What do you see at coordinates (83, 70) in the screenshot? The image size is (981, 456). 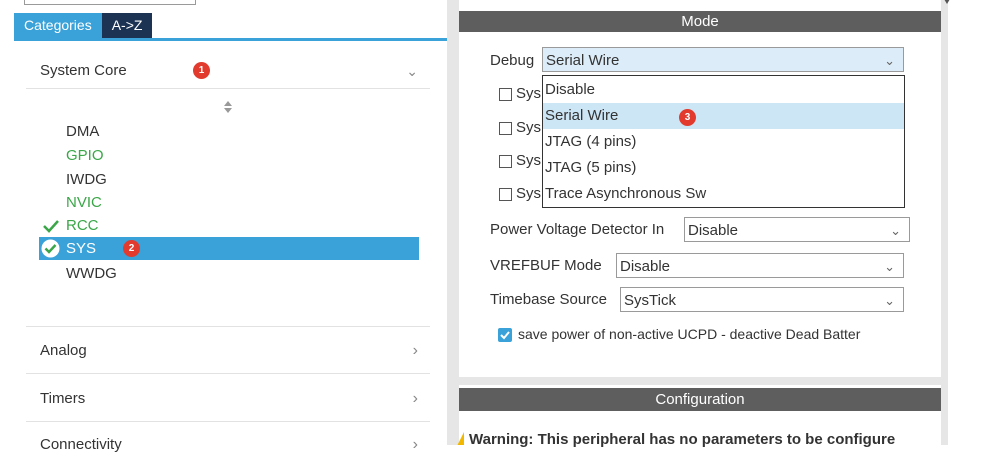 I see `category-label: System Core` at bounding box center [83, 70].